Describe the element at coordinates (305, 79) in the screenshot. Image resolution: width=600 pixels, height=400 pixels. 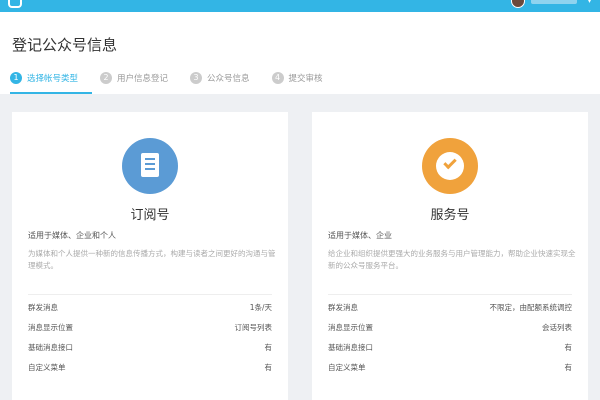
I see `step-label: 提交审核` at that location.